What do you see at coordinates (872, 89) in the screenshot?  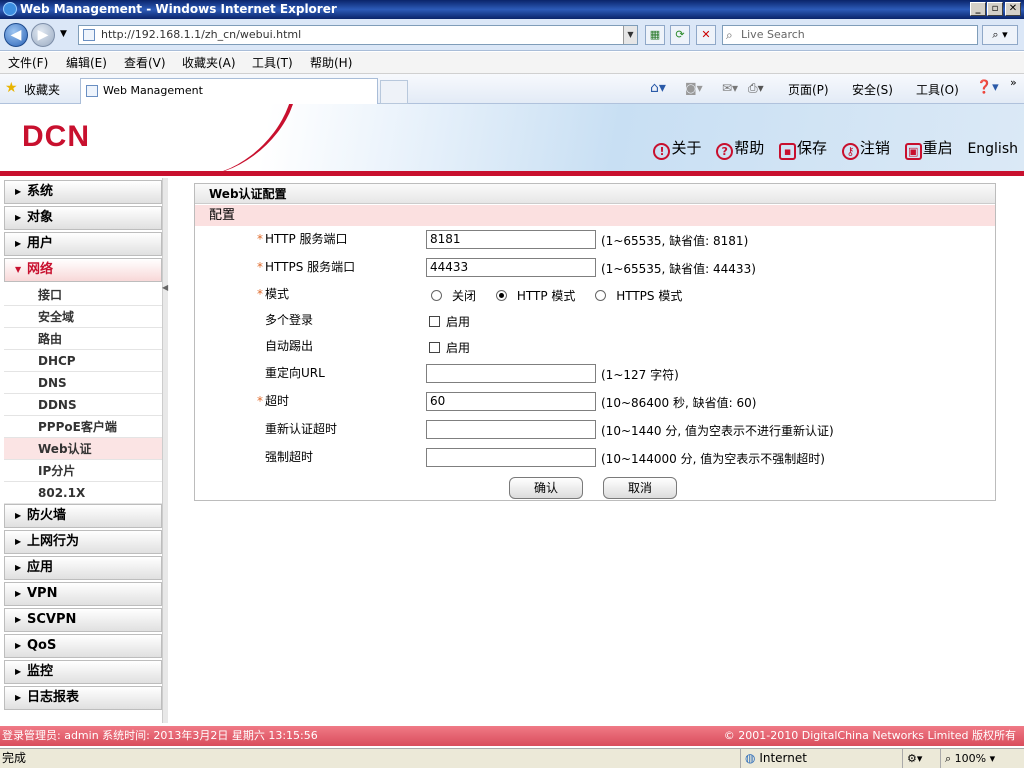 I see `safety-menu: 安全(S)` at bounding box center [872, 89].